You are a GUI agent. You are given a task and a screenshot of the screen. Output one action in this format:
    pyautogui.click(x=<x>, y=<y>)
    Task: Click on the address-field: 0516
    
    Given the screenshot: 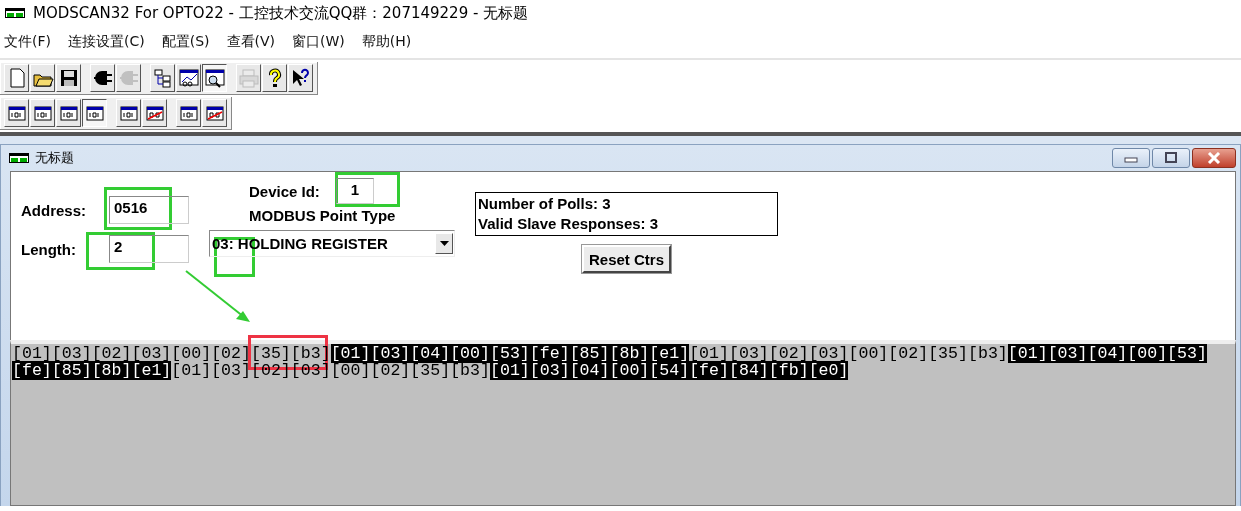 What is the action you would take?
    pyautogui.click(x=149, y=210)
    